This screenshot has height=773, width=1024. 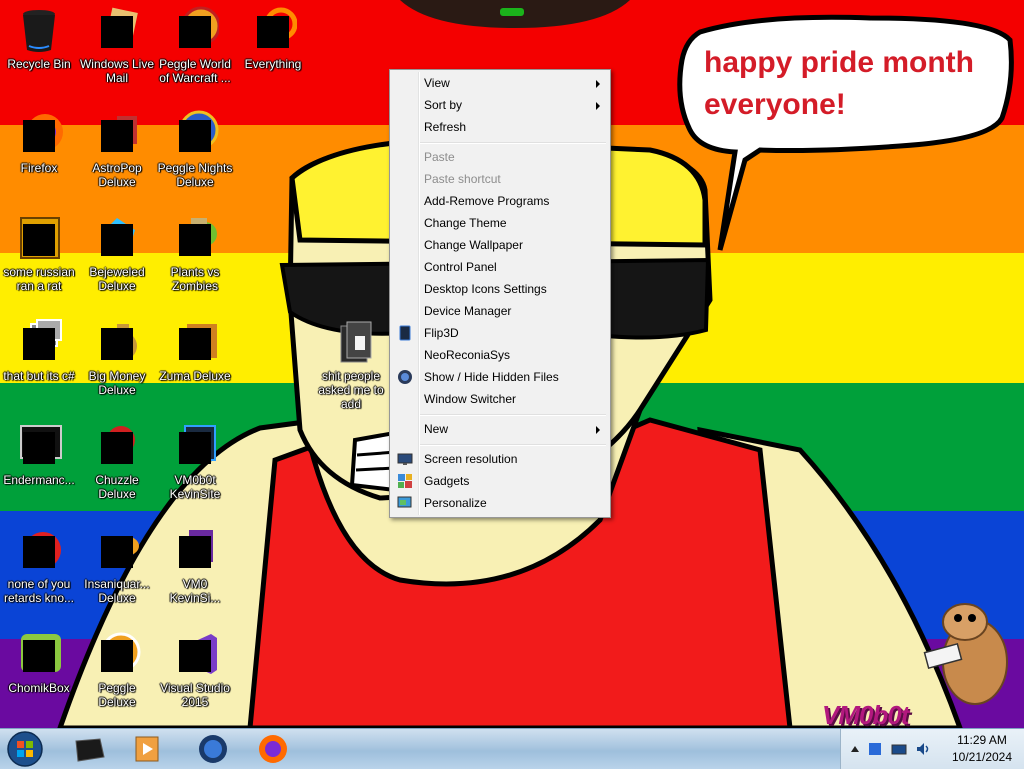 What do you see at coordinates (982, 740) in the screenshot?
I see `clock-time: 11:29 AM` at bounding box center [982, 740].